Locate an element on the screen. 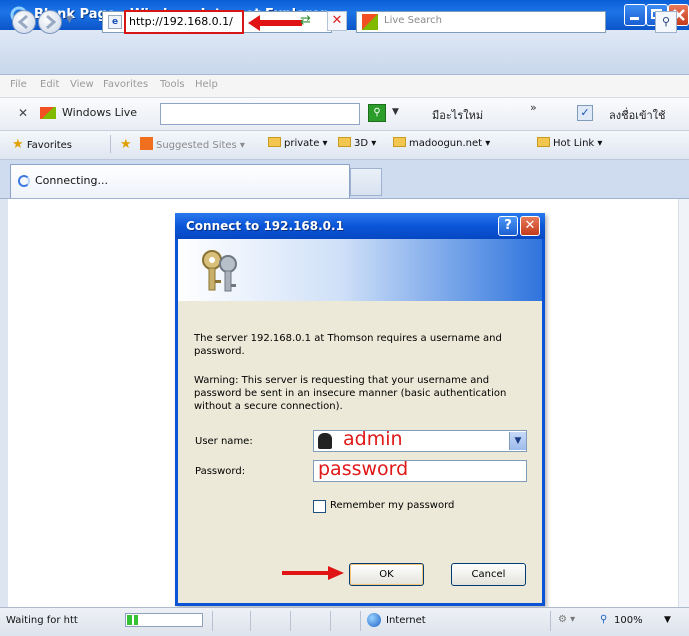  username-value: admin is located at coordinates (373, 439).